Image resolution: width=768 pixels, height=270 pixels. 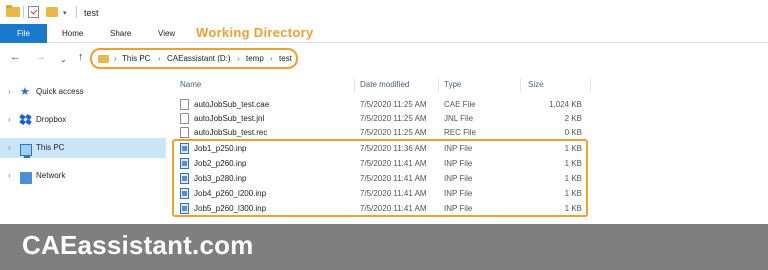 What do you see at coordinates (573, 132) in the screenshot?
I see `file-size: 0 KB` at bounding box center [573, 132].